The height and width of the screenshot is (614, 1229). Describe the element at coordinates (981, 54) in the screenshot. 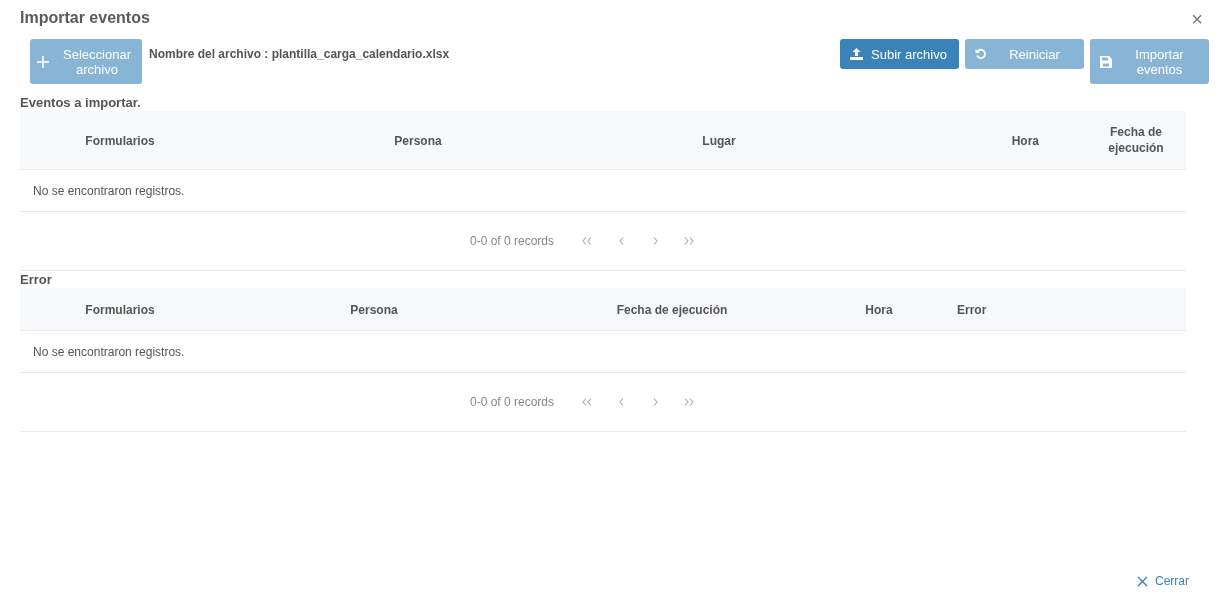

I see `undo-icon` at that location.